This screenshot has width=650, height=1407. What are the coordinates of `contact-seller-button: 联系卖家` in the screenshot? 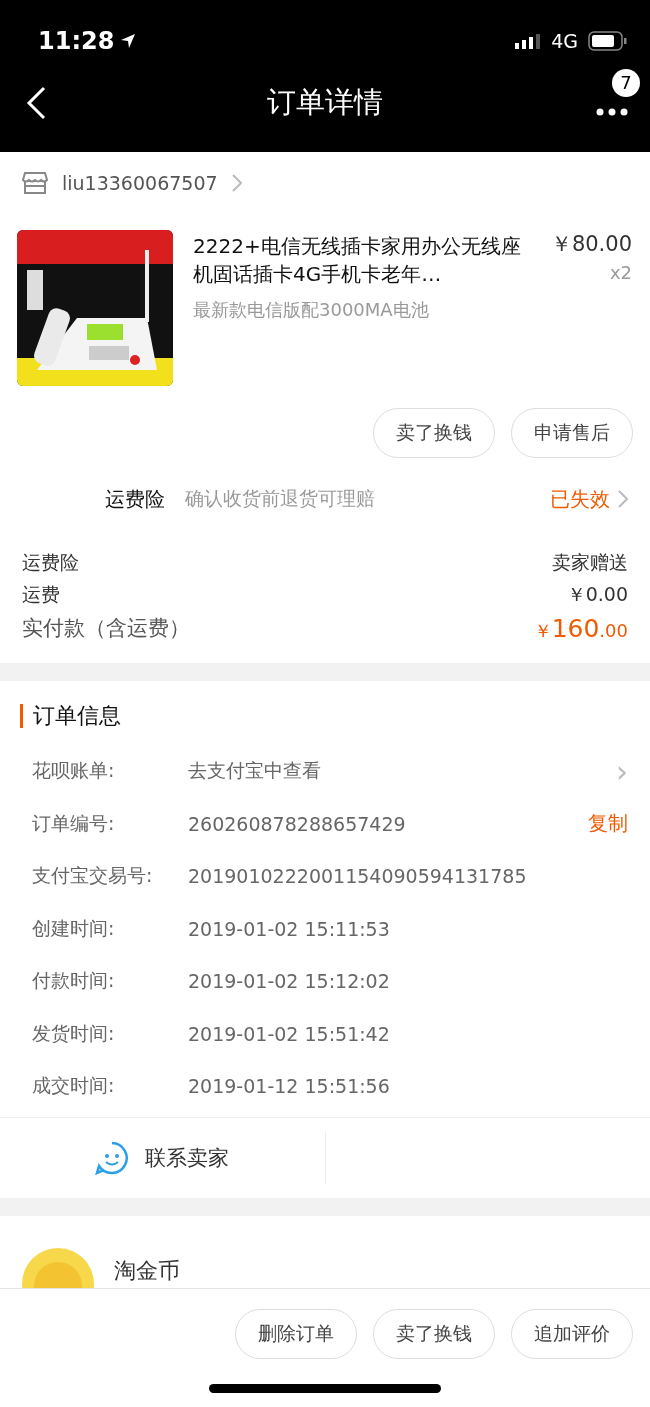 It's located at (187, 1157).